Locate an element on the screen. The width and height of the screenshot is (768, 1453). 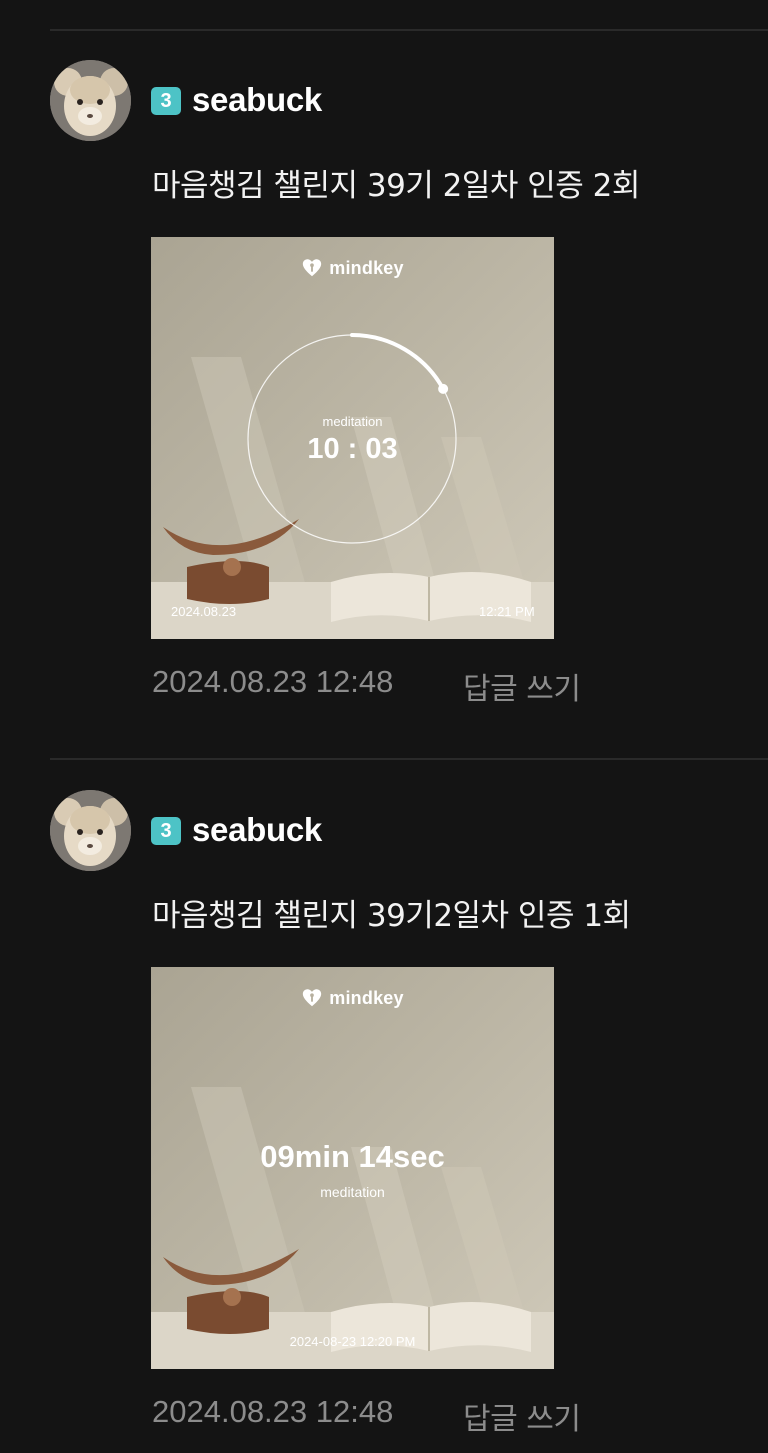
timer-progress-dot is located at coordinates (443, 388).